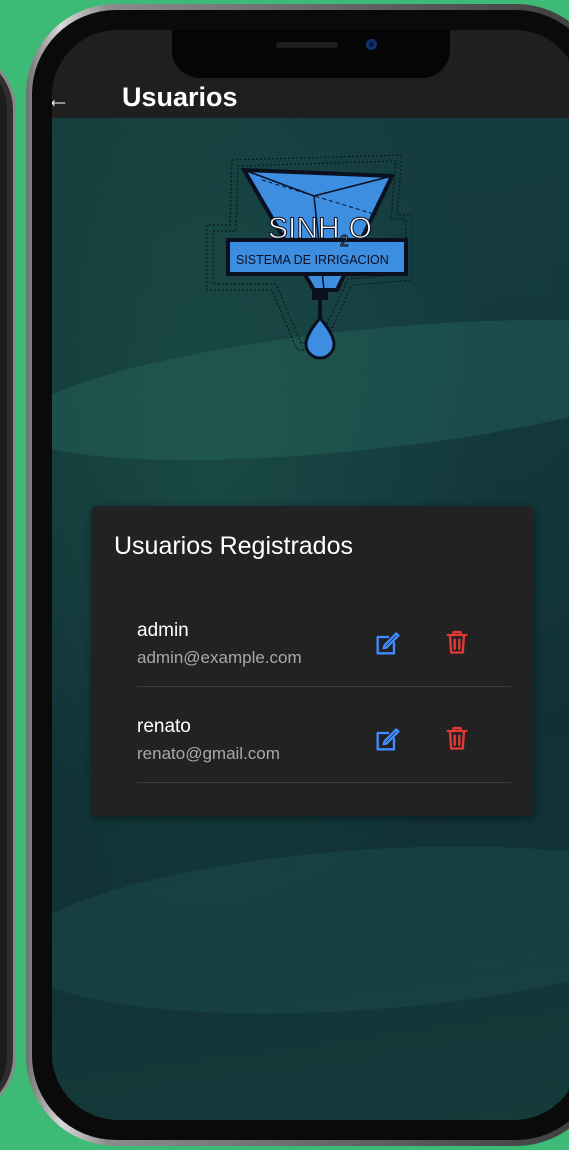  I want to click on user-row: renato renato@gmail.com, so click(324, 734).